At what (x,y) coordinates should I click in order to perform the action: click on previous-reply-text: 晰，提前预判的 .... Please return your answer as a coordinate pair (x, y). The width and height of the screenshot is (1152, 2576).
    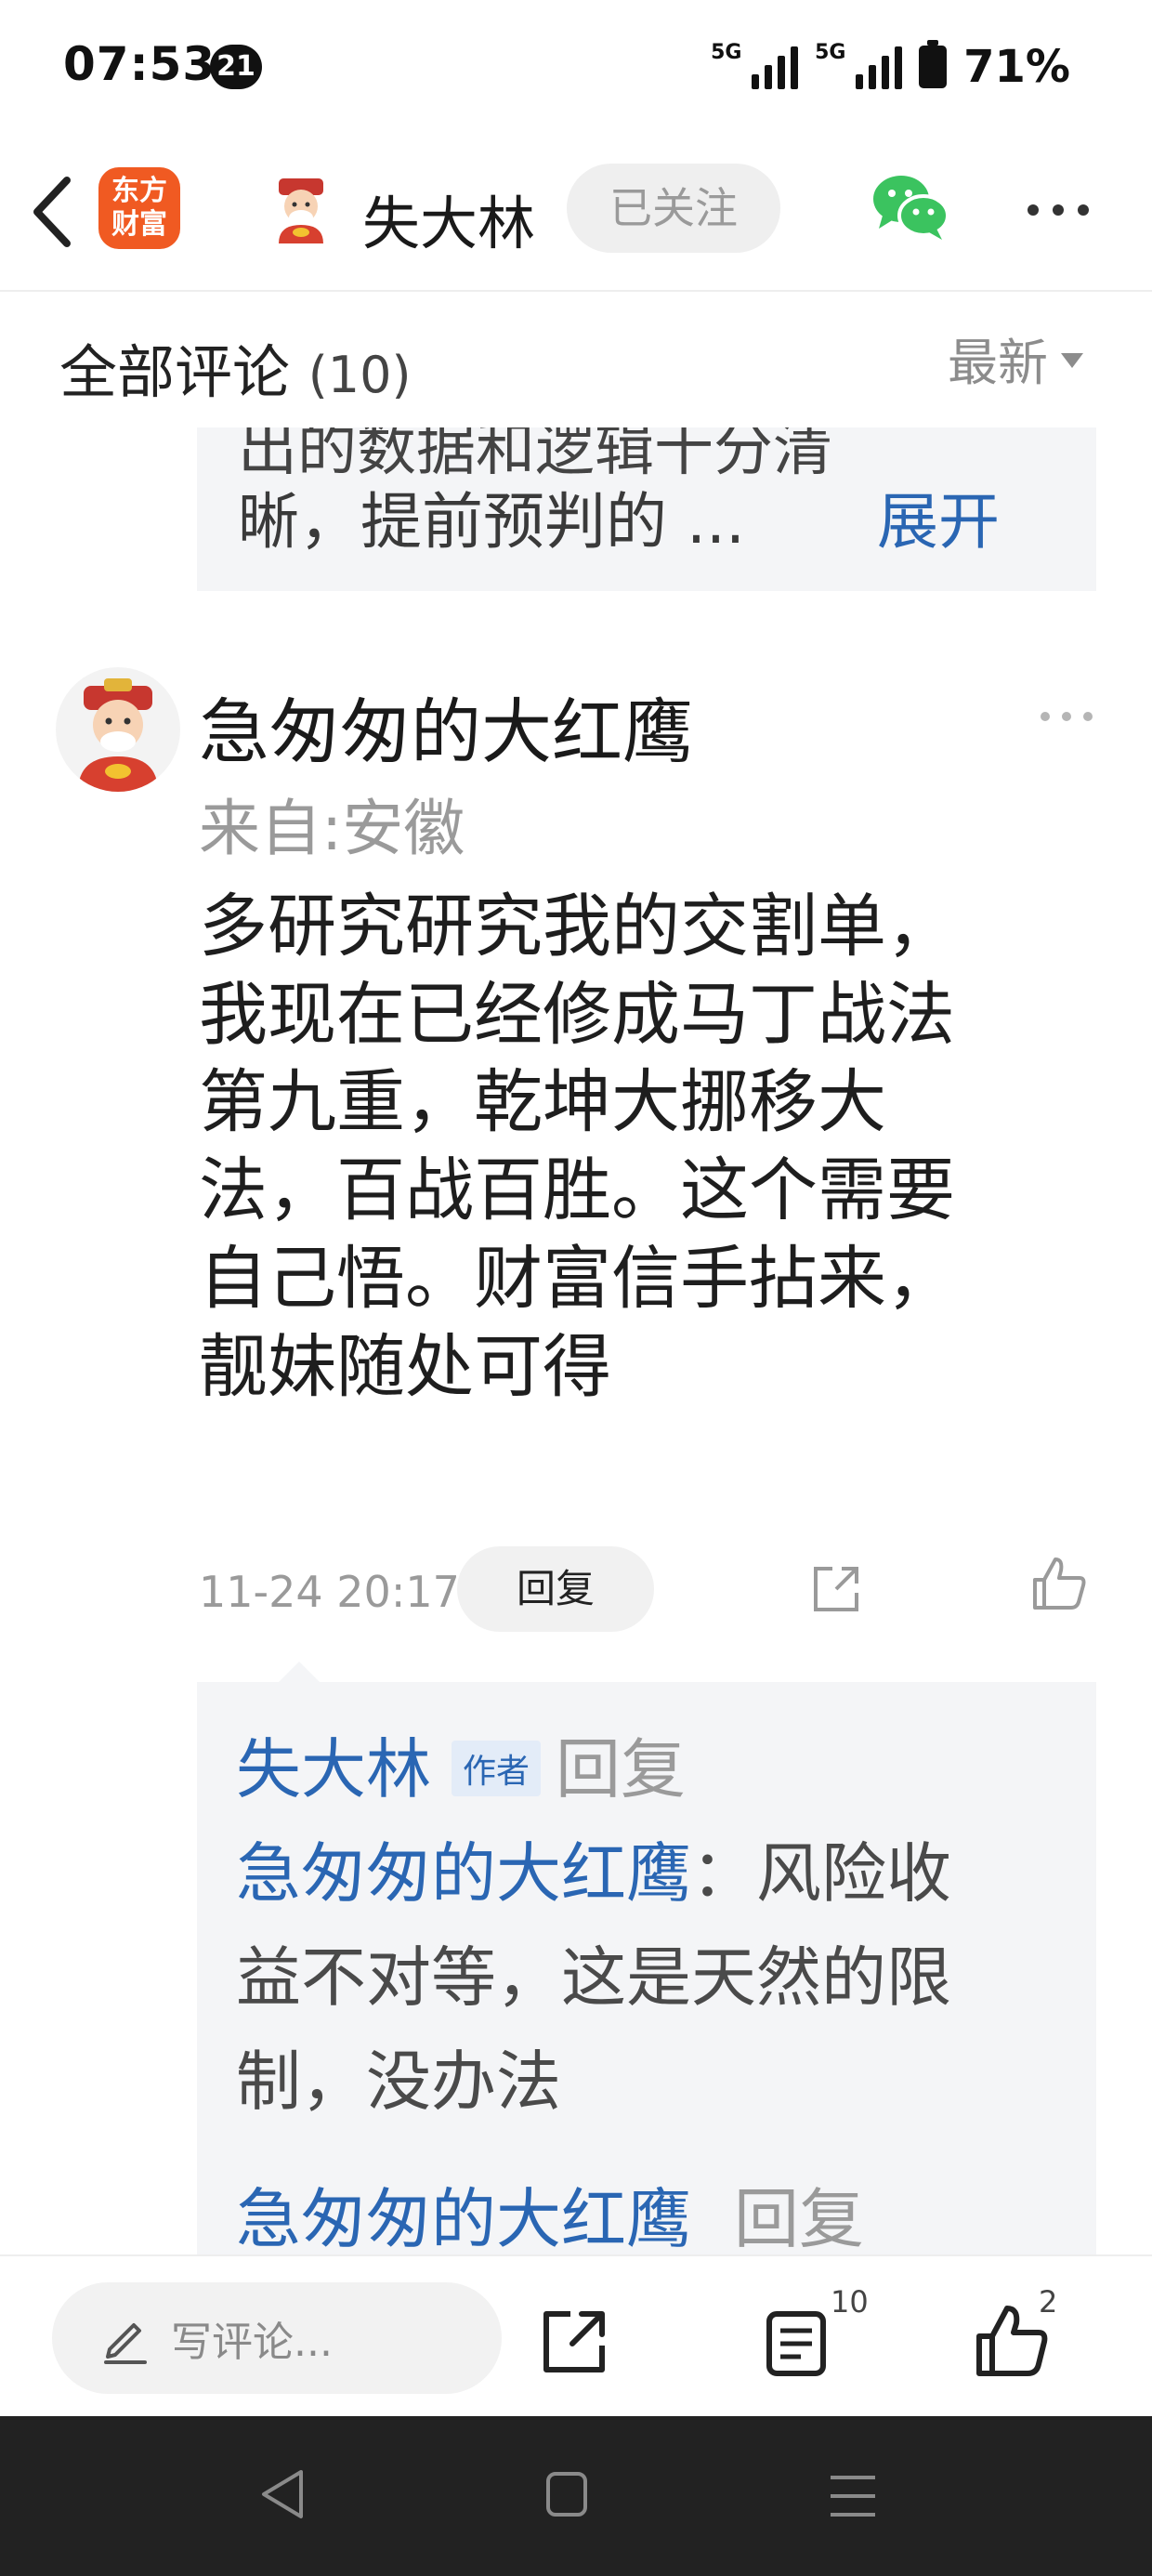
    Looking at the image, I should click on (492, 522).